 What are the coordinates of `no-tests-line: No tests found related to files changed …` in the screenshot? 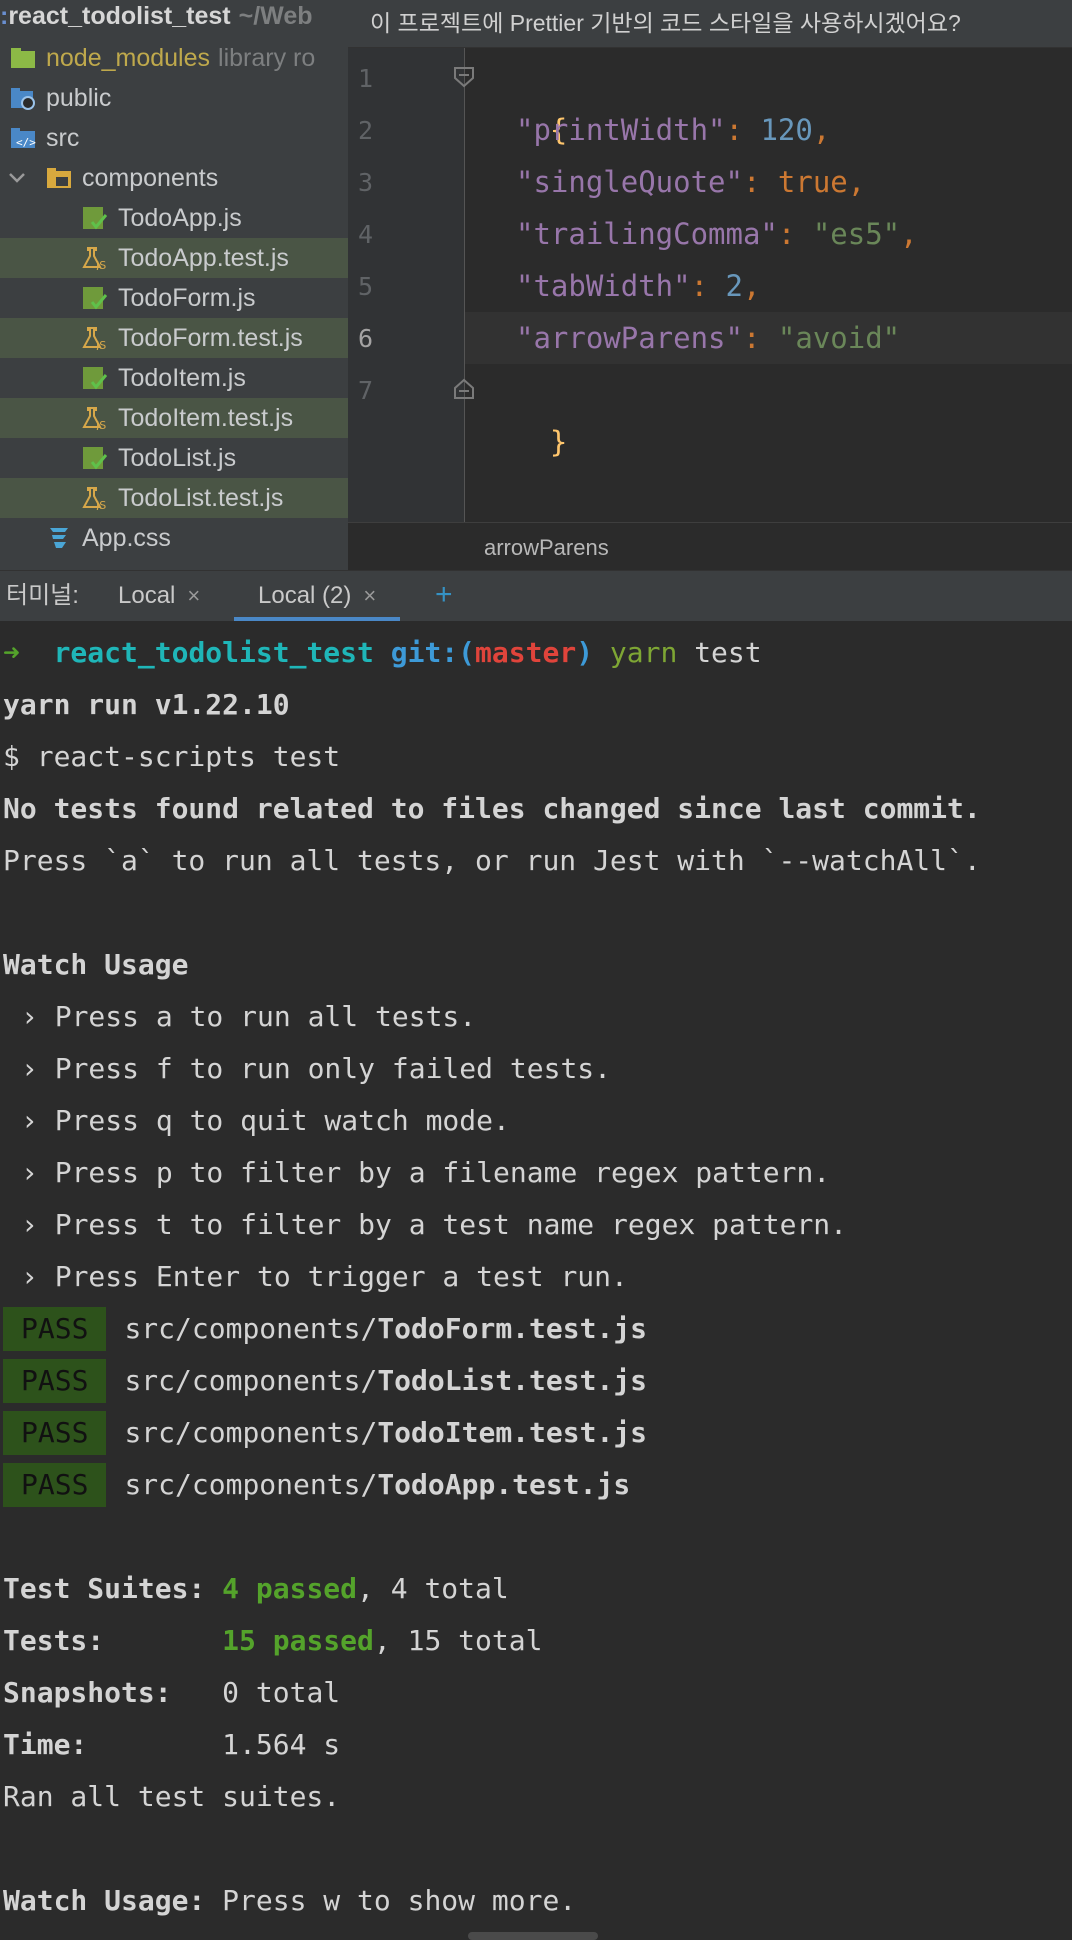 It's located at (492, 808).